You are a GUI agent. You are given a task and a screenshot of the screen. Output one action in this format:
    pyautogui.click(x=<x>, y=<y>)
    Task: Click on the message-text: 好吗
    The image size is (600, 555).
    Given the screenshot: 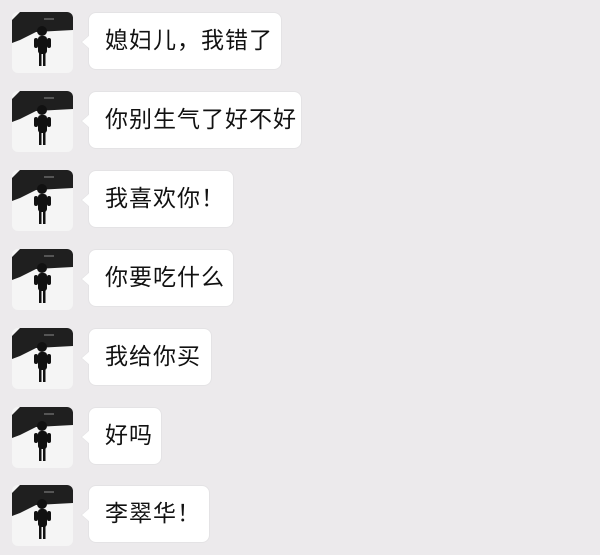 What is the action you would take?
    pyautogui.click(x=129, y=435)
    